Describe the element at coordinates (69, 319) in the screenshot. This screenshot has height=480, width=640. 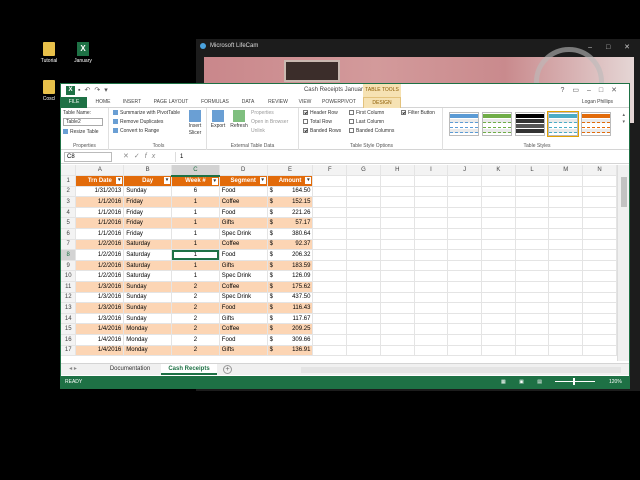
I see `row-header: 14` at that location.